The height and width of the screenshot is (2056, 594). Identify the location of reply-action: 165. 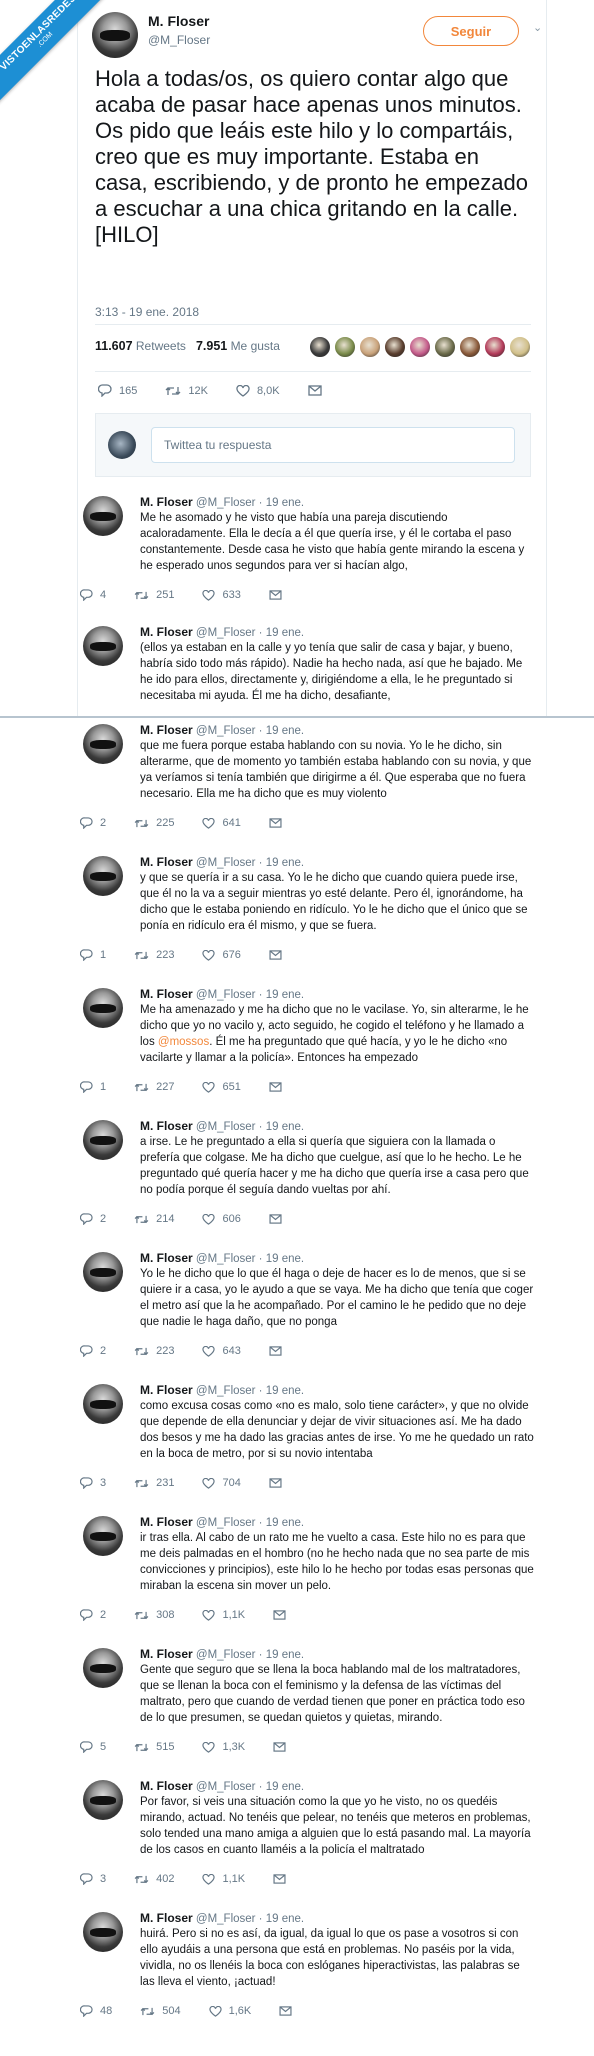
(117, 390).